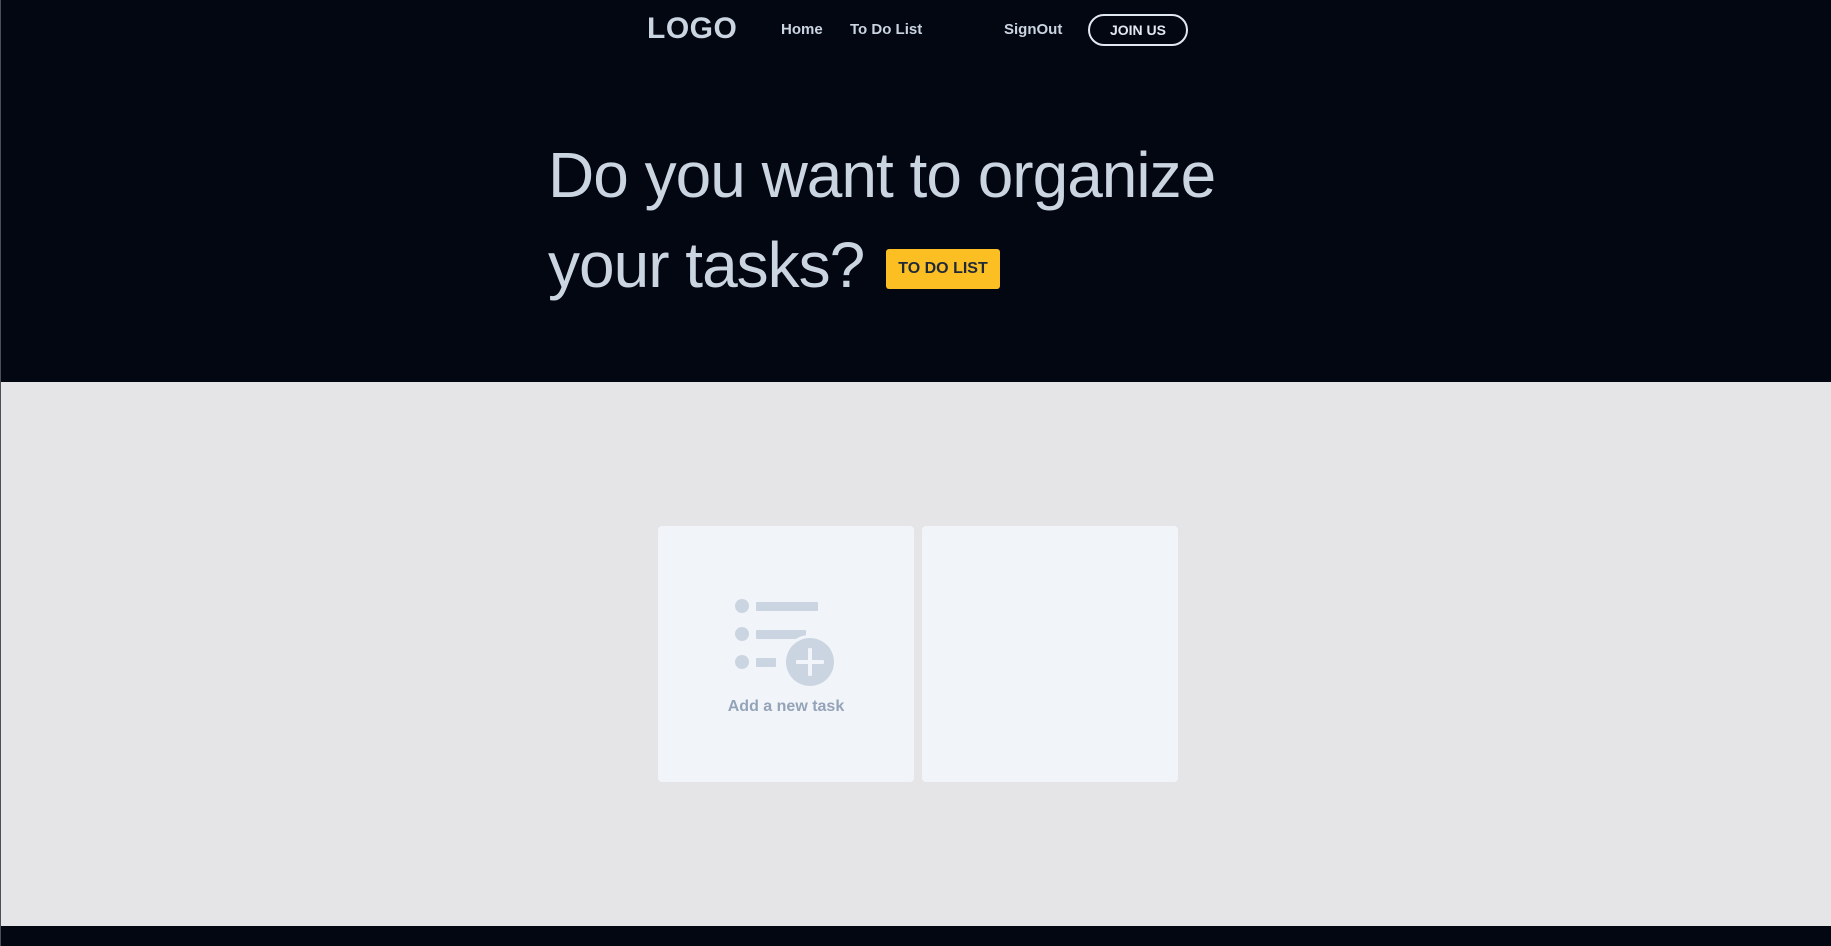 The height and width of the screenshot is (946, 1831). Describe the element at coordinates (1138, 30) in the screenshot. I see `join-us-button: JOIN US` at that location.